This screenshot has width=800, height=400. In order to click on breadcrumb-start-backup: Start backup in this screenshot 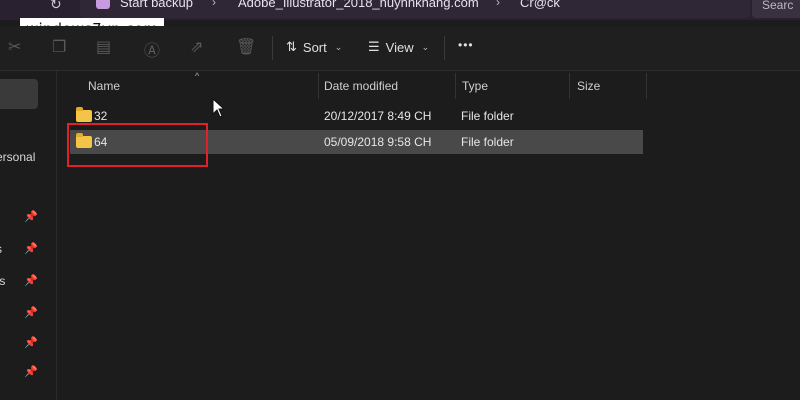, I will do `click(156, 5)`.